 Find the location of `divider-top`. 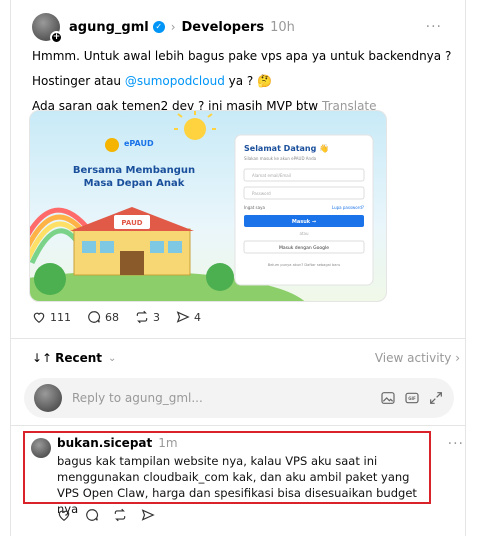

divider-top is located at coordinates (238, 338).